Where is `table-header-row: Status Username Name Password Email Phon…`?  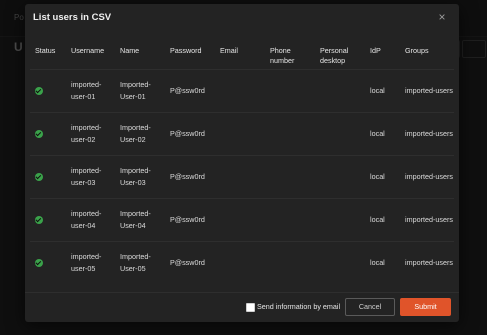
table-header-row: Status Username Name Password Email Phon… is located at coordinates (242, 52).